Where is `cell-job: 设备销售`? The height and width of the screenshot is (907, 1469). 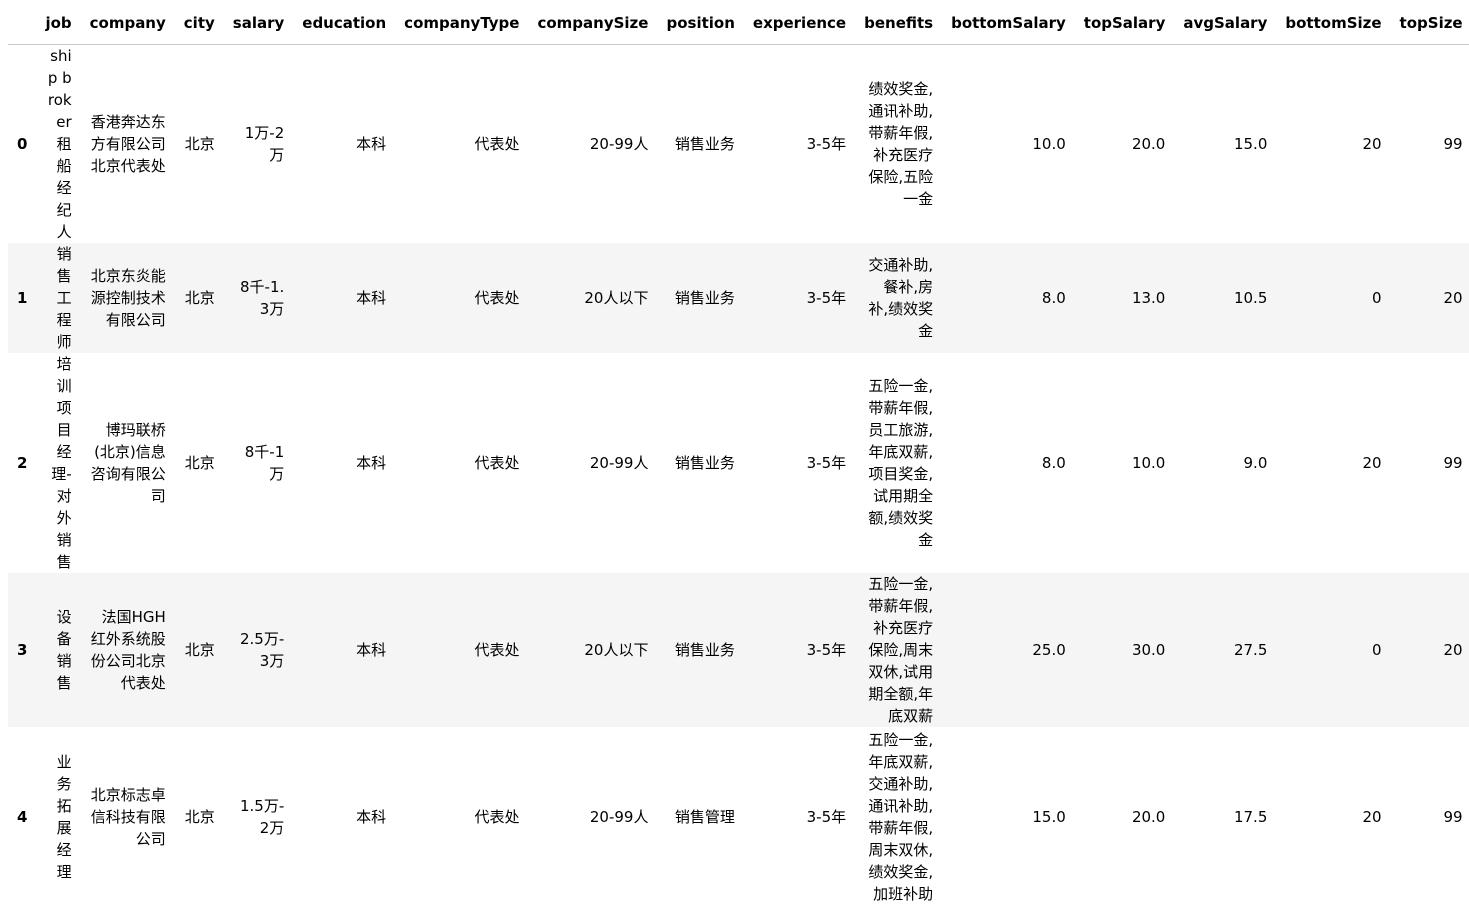
cell-job: 设备销售 is located at coordinates (64, 649).